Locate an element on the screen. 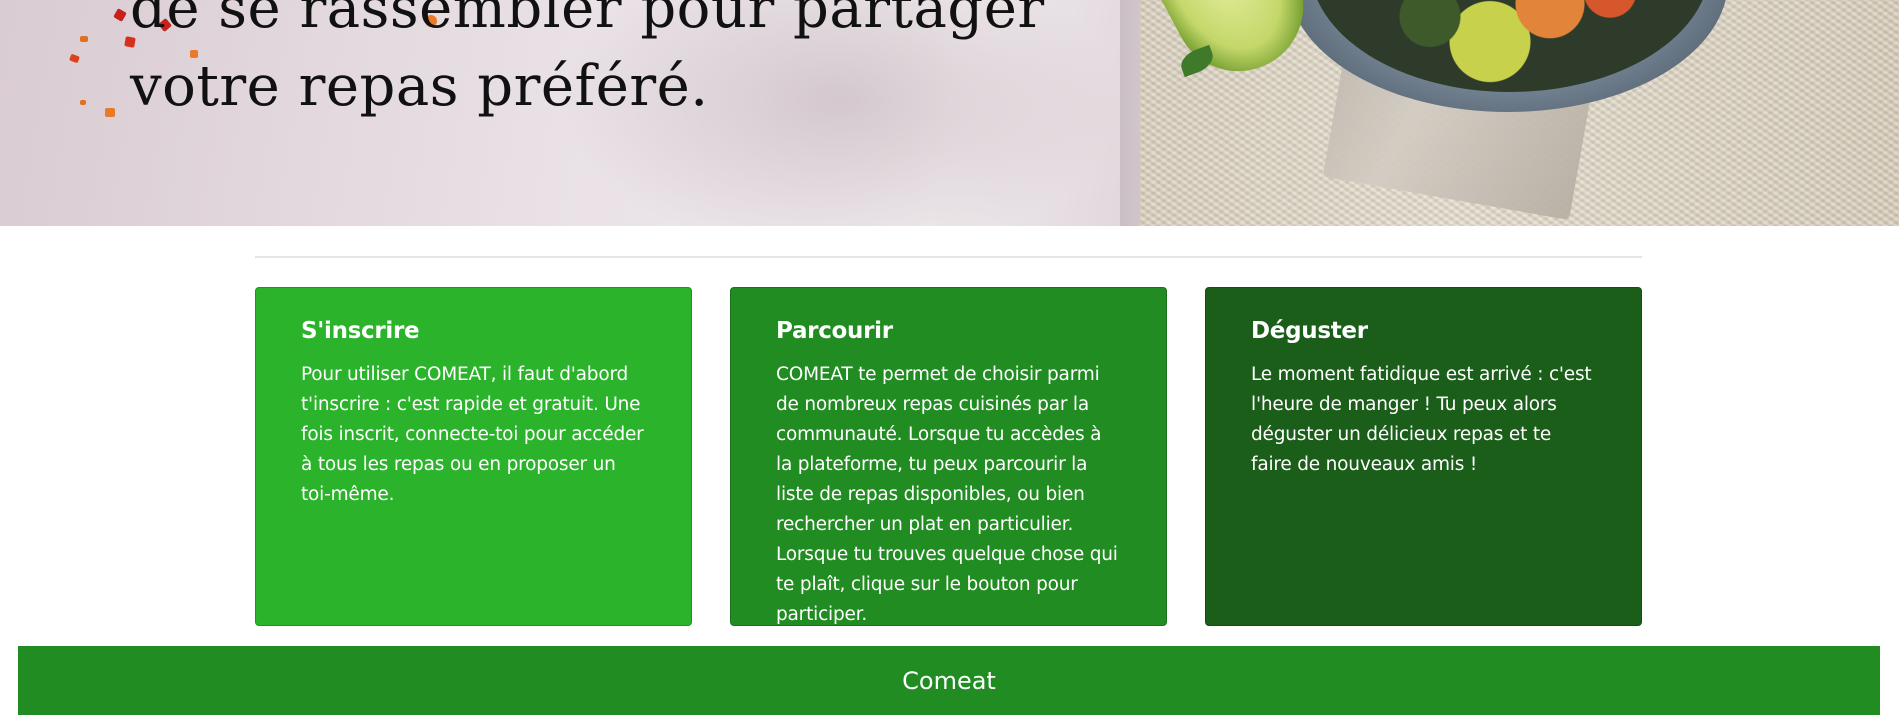 Image resolution: width=1899 pixels, height=719 pixels. card-browse-title: Parcourir is located at coordinates (834, 331).